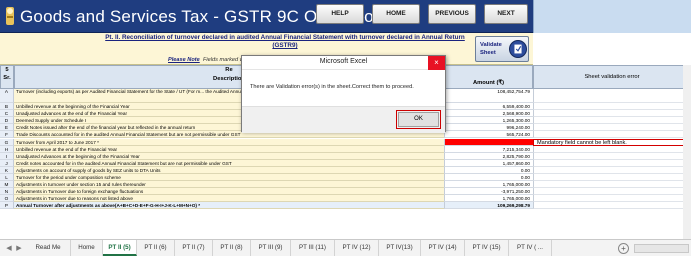 The width and height of the screenshot is (691, 256). What do you see at coordinates (7, 185) in the screenshot?
I see `row-sno-cell: M` at bounding box center [7, 185].